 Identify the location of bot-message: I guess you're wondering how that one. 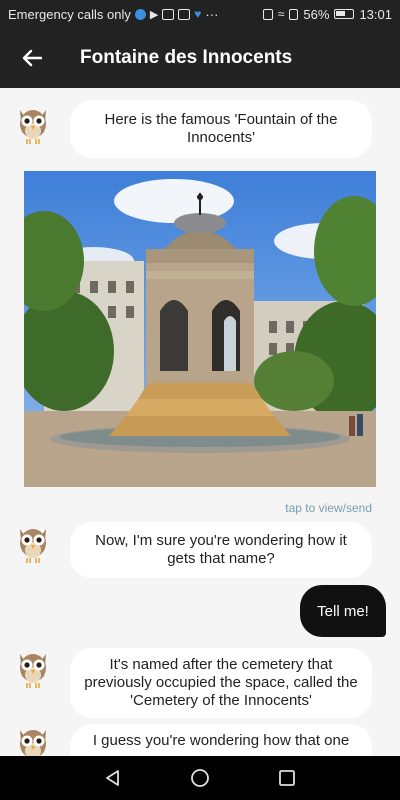
(221, 740).